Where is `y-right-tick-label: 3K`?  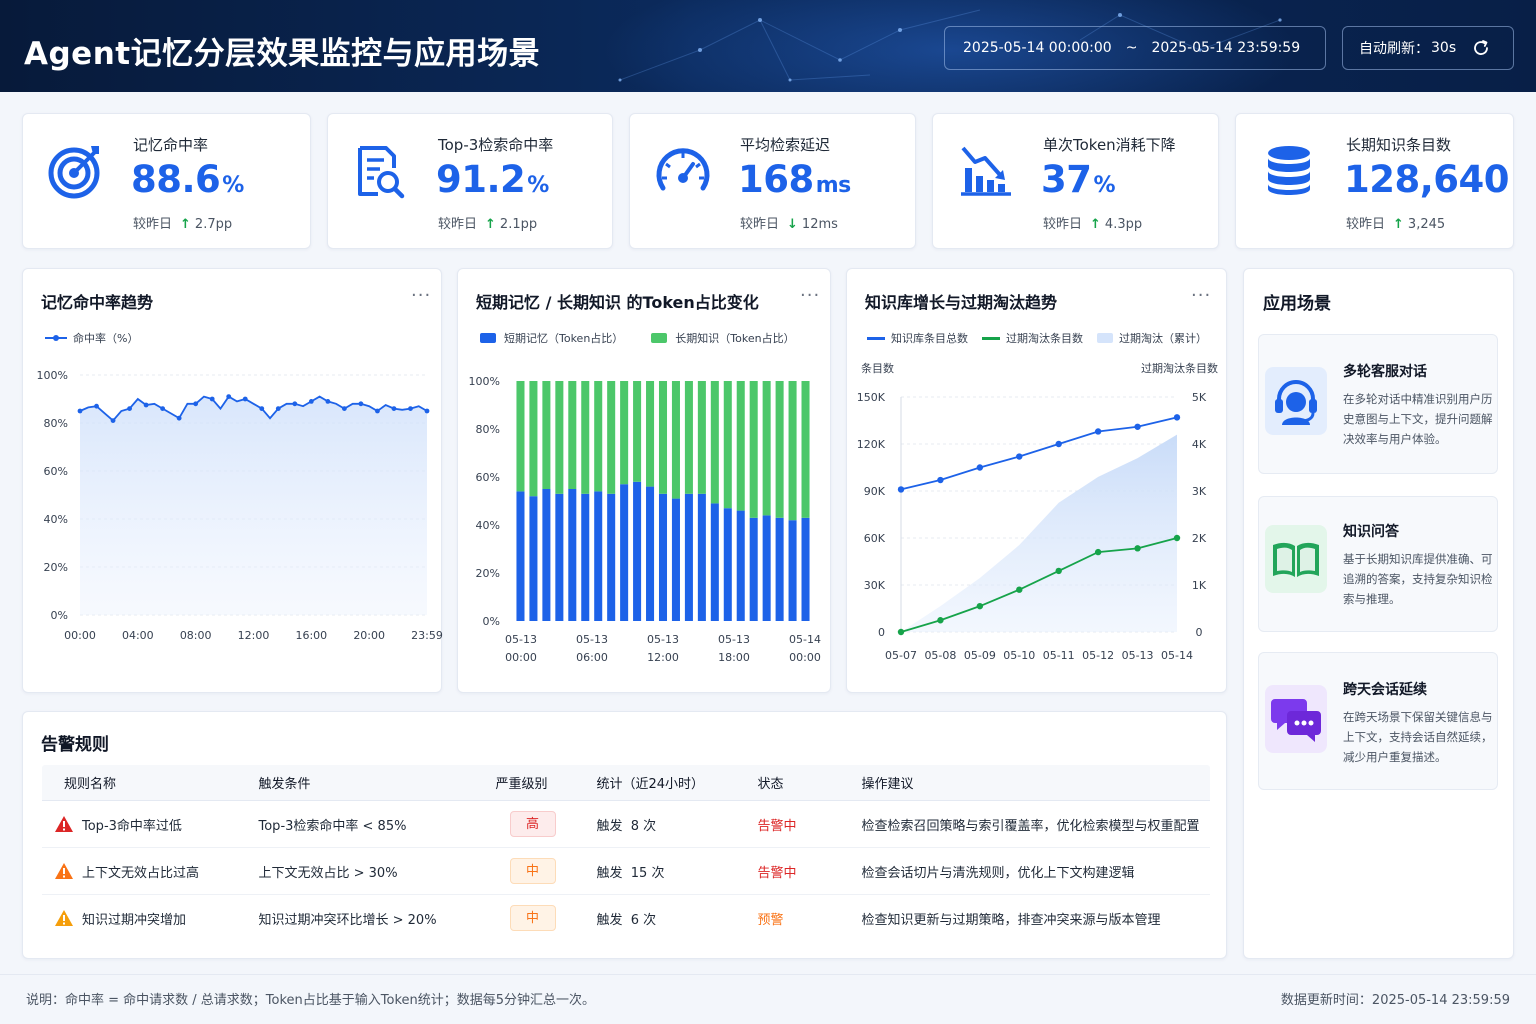 y-right-tick-label: 3K is located at coordinates (1199, 491).